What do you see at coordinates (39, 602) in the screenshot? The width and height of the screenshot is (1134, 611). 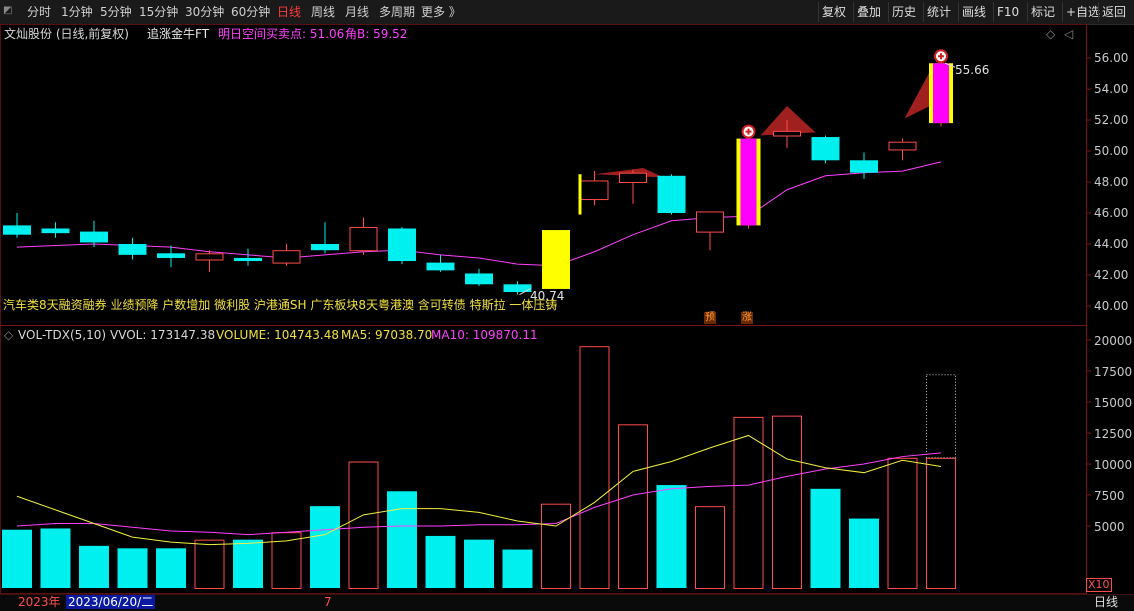 I see `year-label: 2023年` at bounding box center [39, 602].